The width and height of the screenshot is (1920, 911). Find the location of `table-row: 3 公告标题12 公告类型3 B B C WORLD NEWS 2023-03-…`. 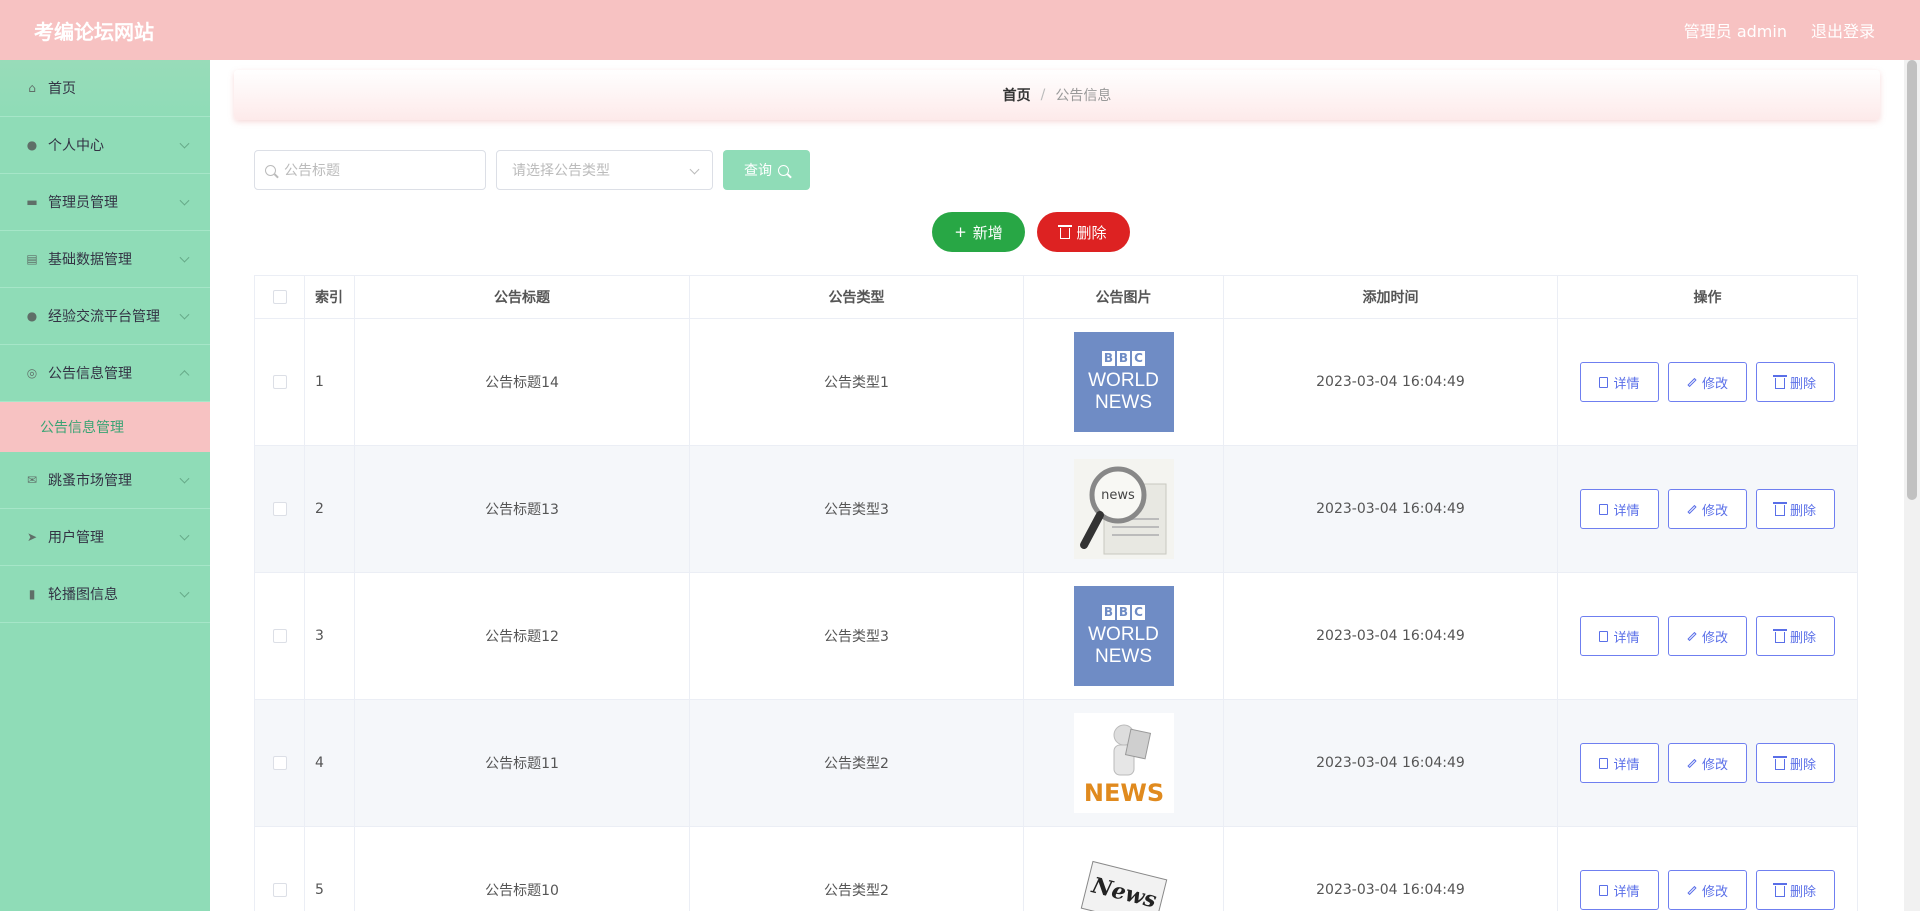

table-row: 3 公告标题12 公告类型3 B B C WORLD NEWS 2023-03-… is located at coordinates (1056, 636).